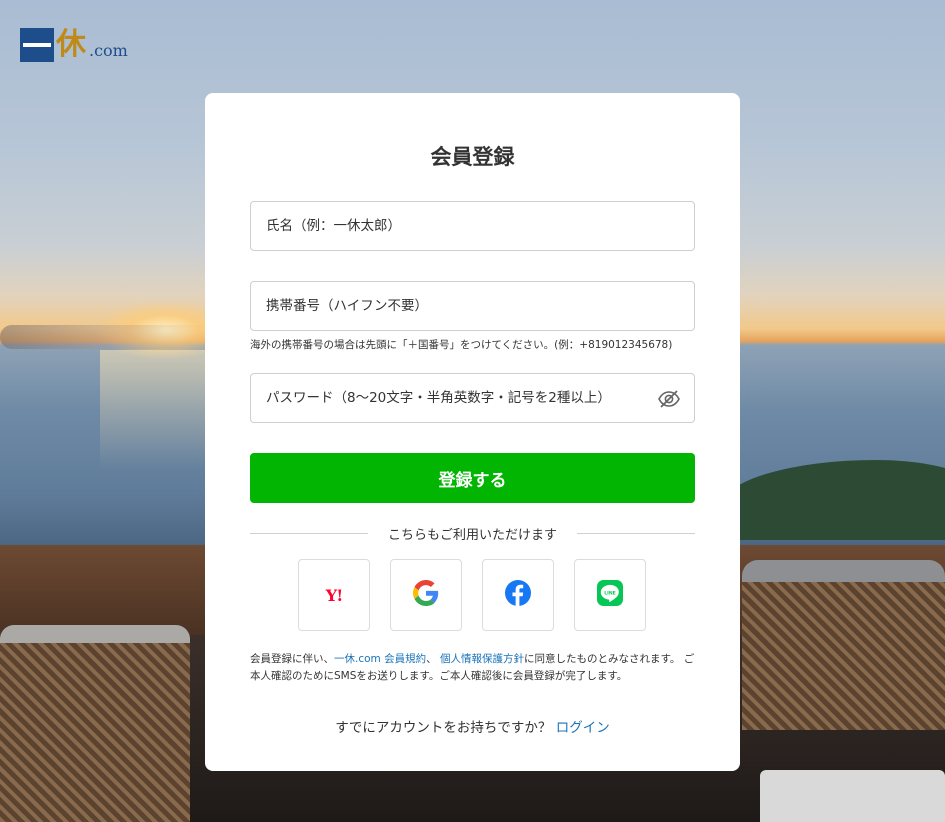  What do you see at coordinates (636, 533) in the screenshot?
I see `divider-line-right` at bounding box center [636, 533].